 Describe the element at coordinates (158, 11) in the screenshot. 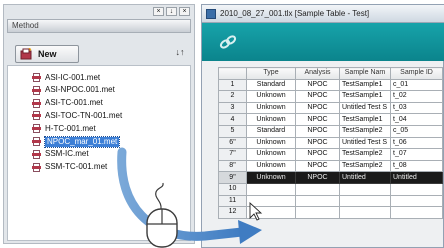

I see `pane-close-button: ×` at that location.